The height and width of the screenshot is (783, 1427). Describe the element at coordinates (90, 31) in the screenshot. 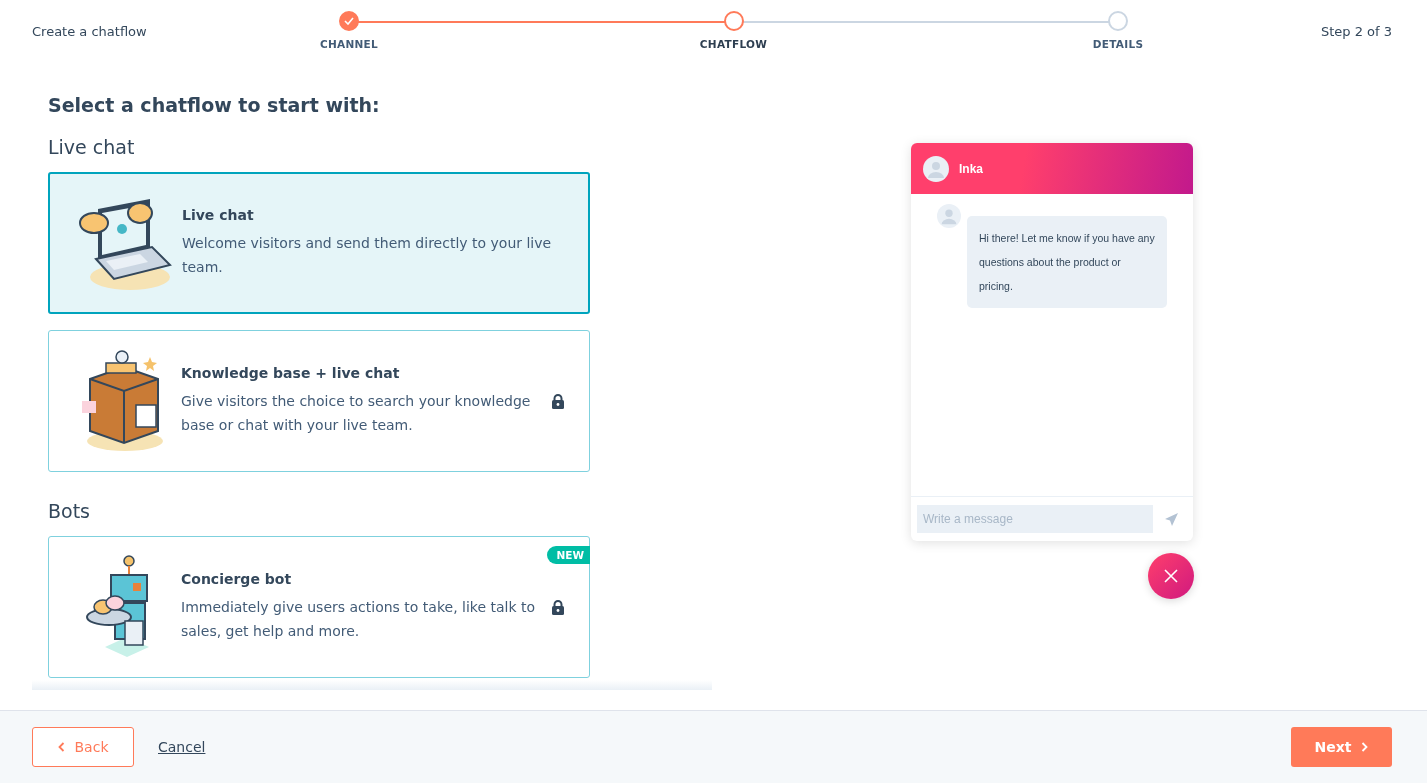

I see `page-title: Create a chatflow` at that location.